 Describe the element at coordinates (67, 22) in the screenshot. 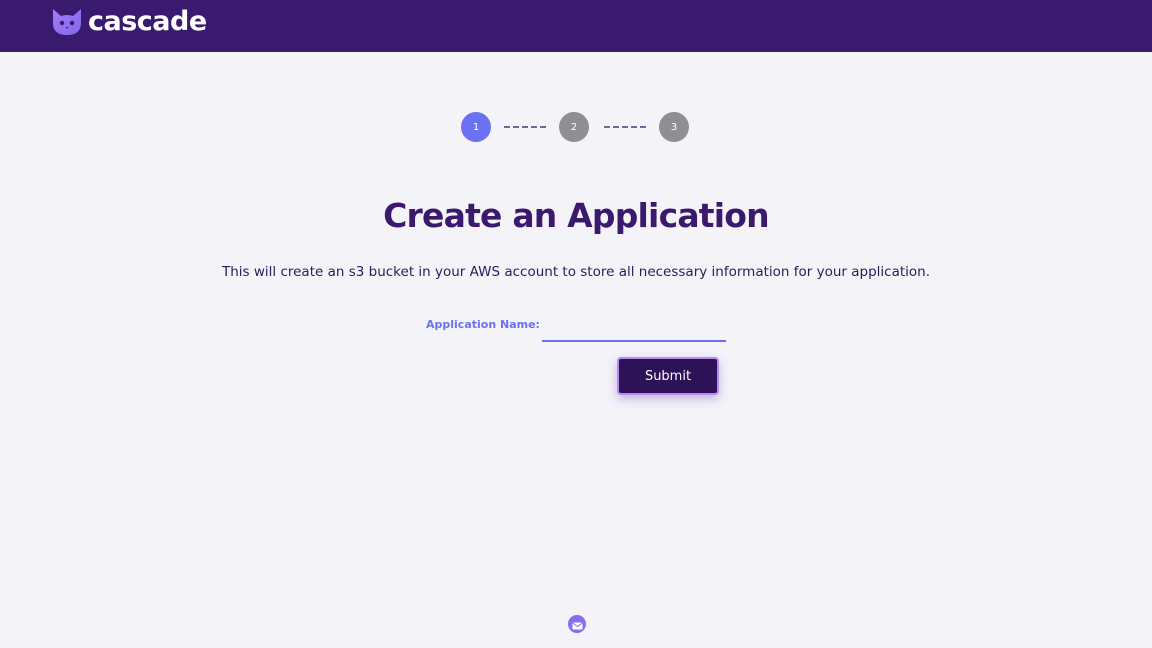

I see `cat-icon` at that location.